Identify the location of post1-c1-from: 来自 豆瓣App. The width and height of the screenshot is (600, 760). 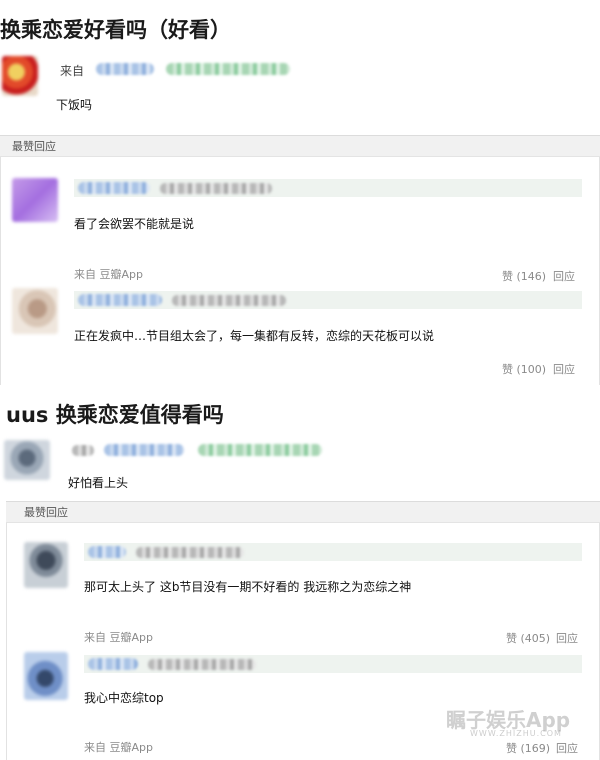
(108, 274).